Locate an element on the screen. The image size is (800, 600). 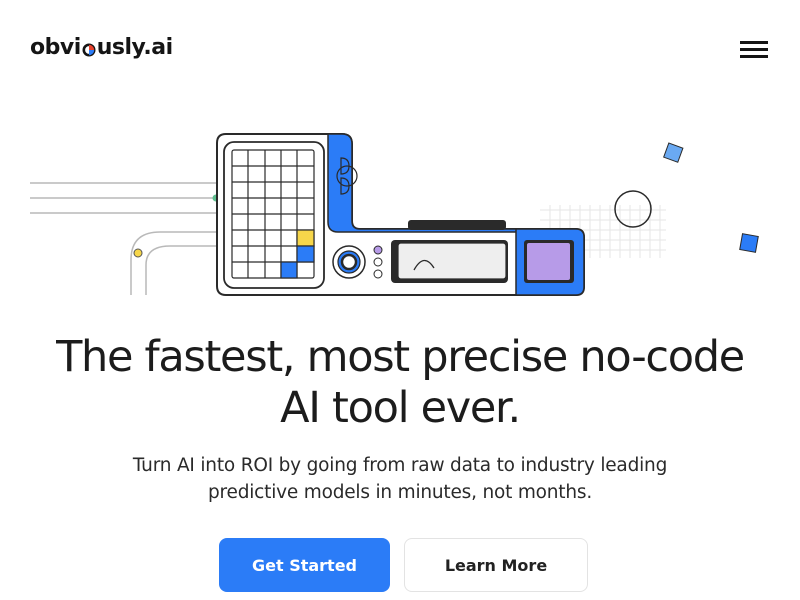
menu-bar-middle is located at coordinates (754, 49).